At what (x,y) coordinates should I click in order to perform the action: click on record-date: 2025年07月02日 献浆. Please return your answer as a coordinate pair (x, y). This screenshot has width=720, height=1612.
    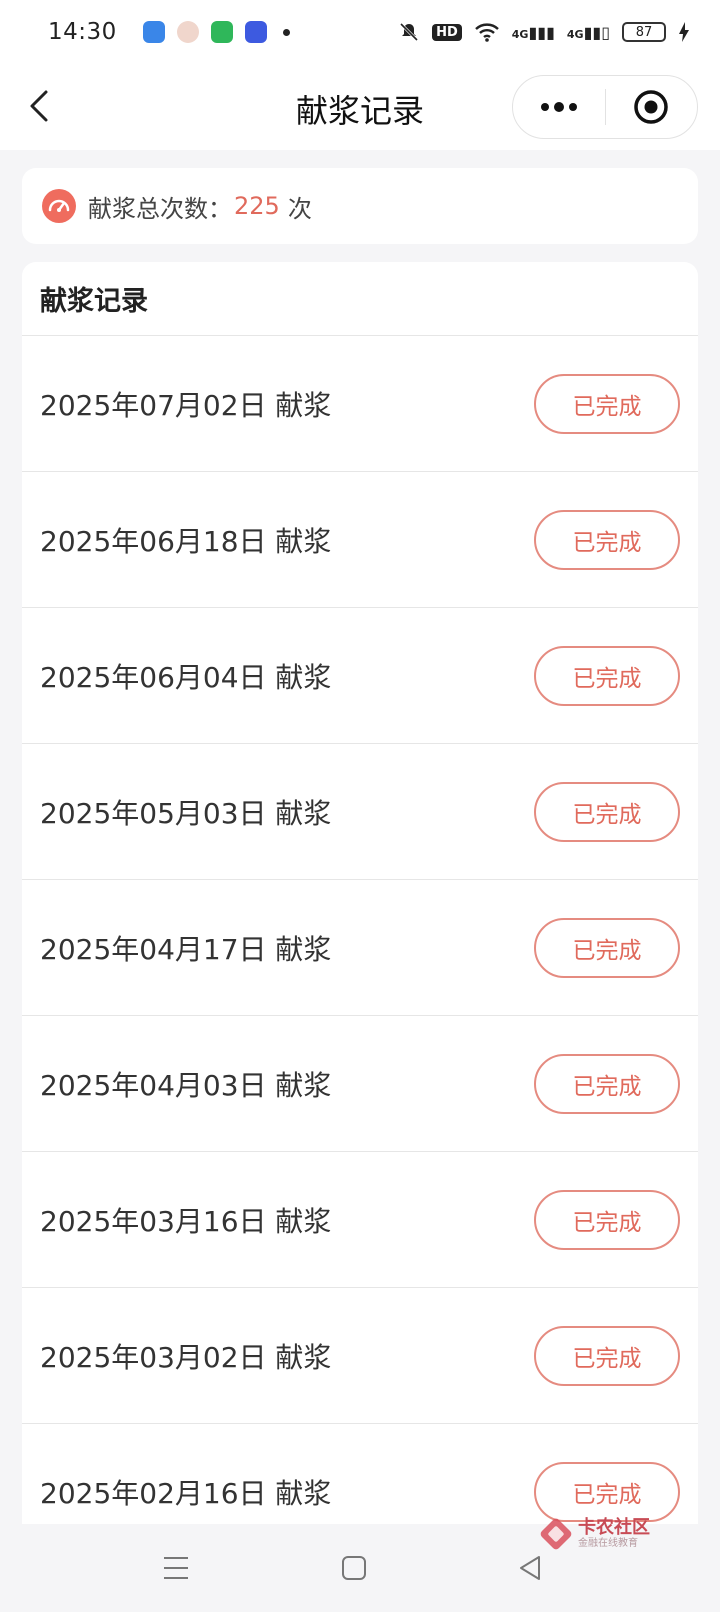
    Looking at the image, I should click on (186, 405).